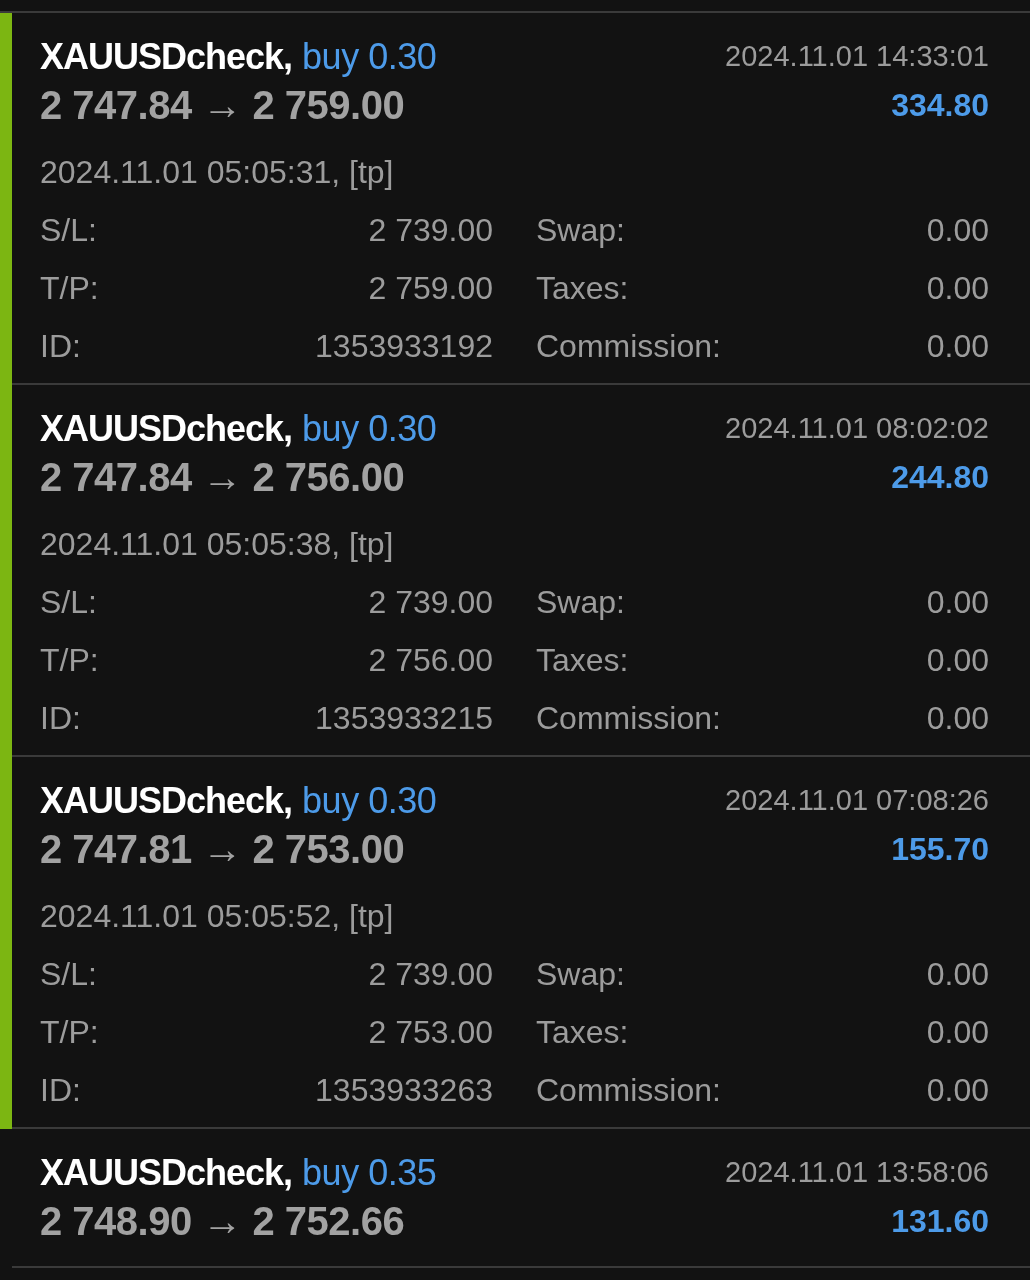 Image resolution: width=1030 pixels, height=1280 pixels. Describe the element at coordinates (217, 544) in the screenshot. I see `open-time: 2024.11.01 05:05:38, [tp]` at that location.